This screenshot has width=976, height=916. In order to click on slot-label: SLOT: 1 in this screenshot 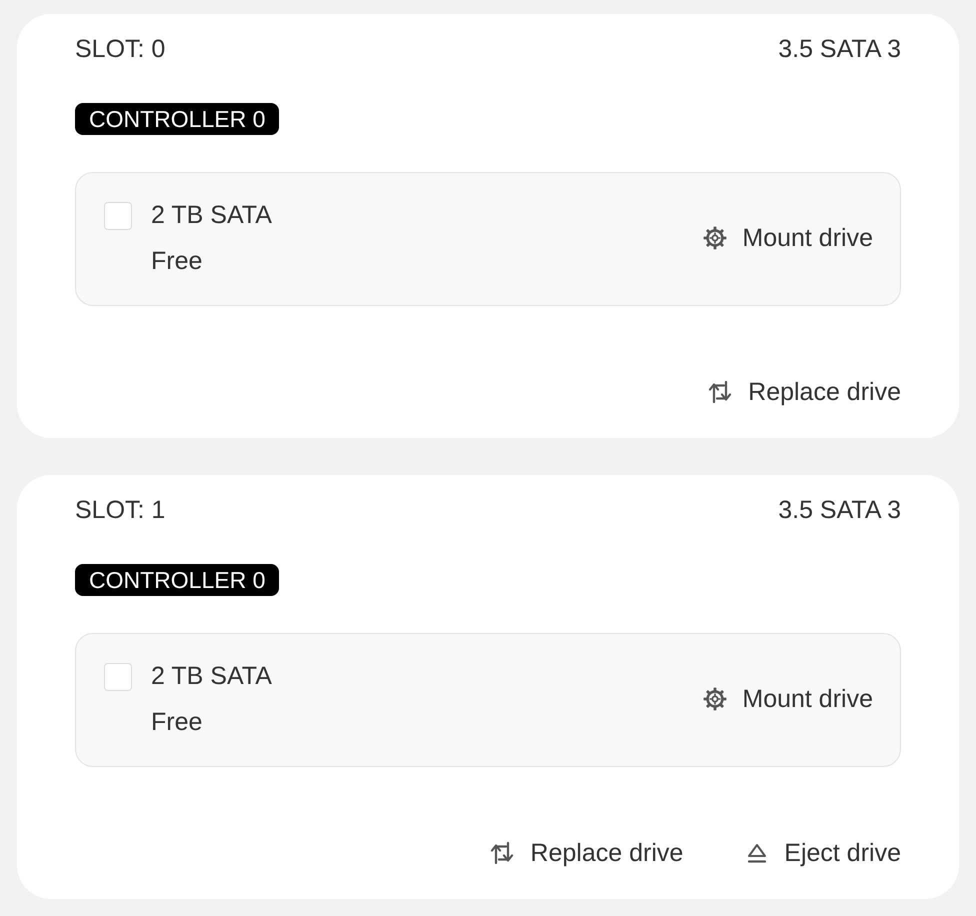, I will do `click(120, 510)`.